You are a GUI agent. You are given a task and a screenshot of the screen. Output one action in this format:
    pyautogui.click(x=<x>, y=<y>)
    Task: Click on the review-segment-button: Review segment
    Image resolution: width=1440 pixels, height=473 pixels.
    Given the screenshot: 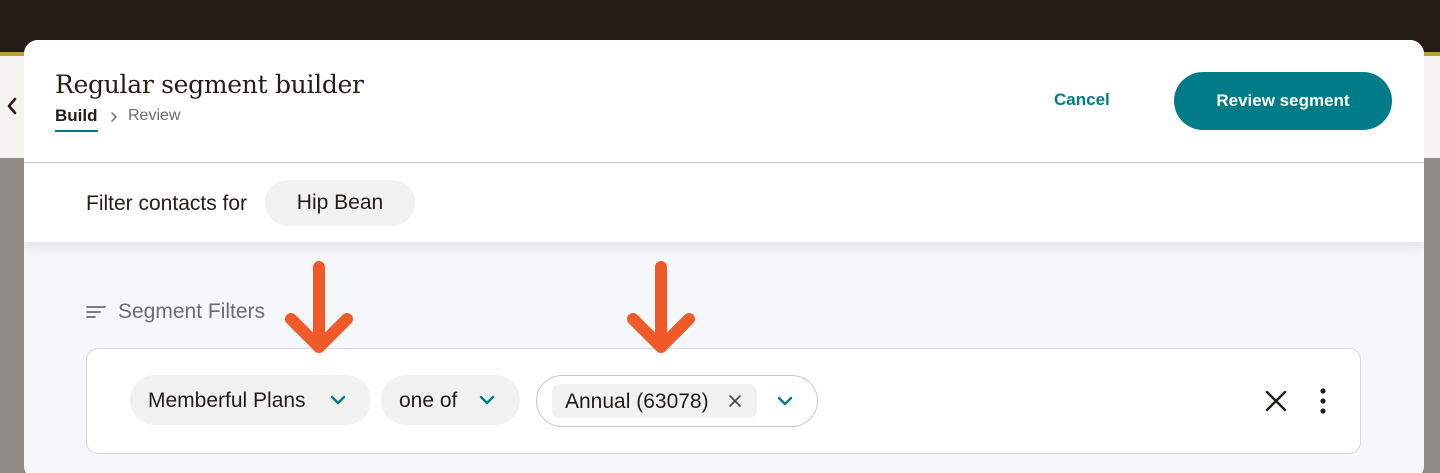 What is the action you would take?
    pyautogui.click(x=1283, y=101)
    